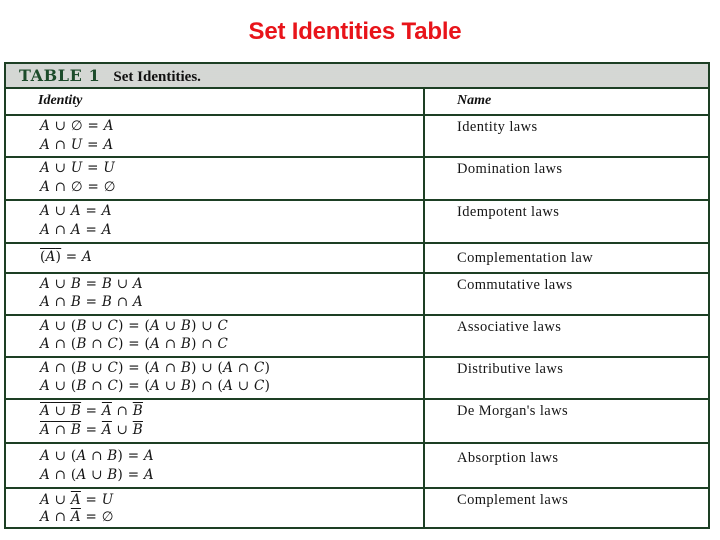  What do you see at coordinates (357, 222) in the screenshot?
I see `table-row: A ∪ A = A A ∩ A = A Idempotent laws` at bounding box center [357, 222].